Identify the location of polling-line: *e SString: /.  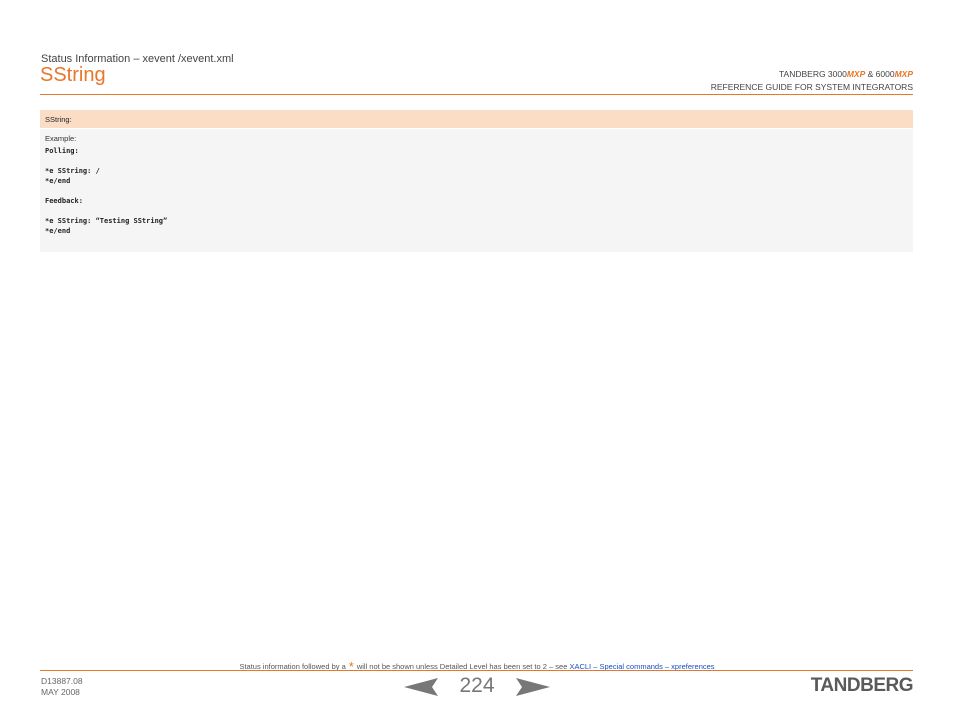
(72, 171).